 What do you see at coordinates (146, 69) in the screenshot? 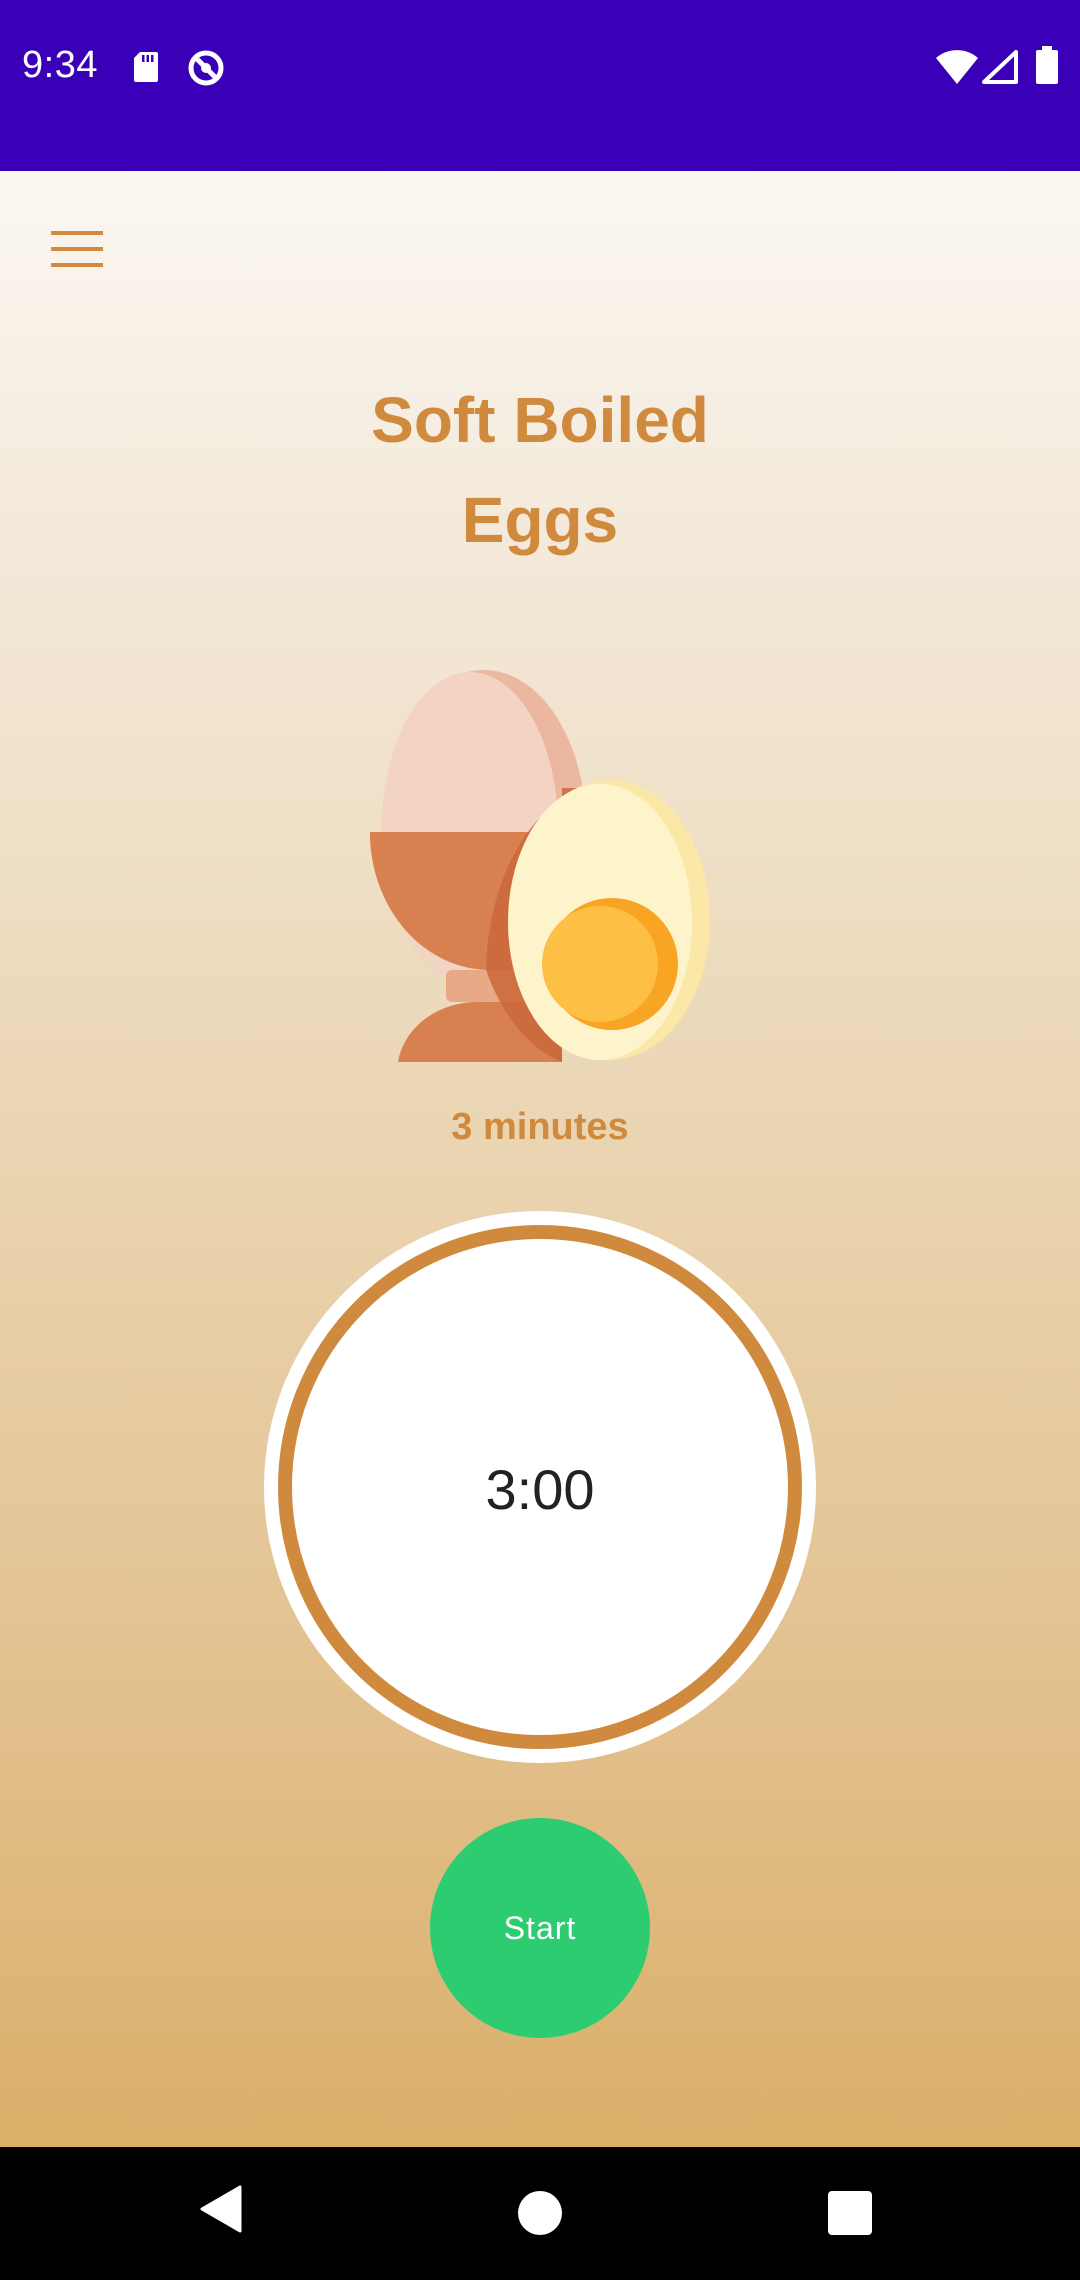
I see `sd-card-icon` at bounding box center [146, 69].